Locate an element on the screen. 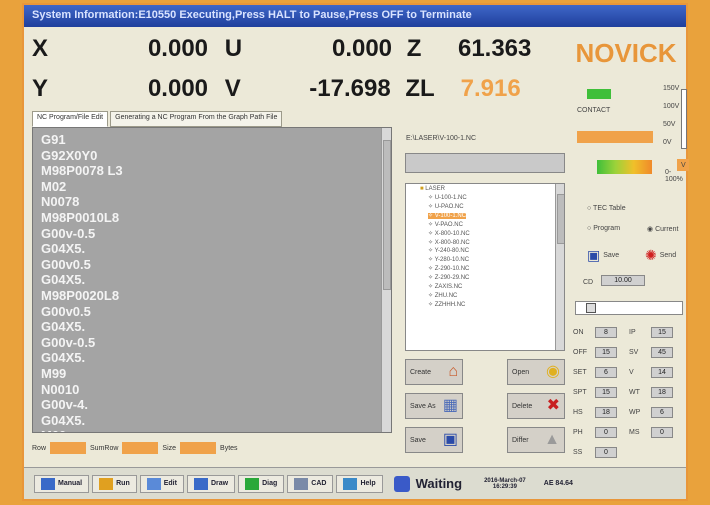 This screenshot has height=505, width=710. save-as-button: Save As ▦ is located at coordinates (434, 406).